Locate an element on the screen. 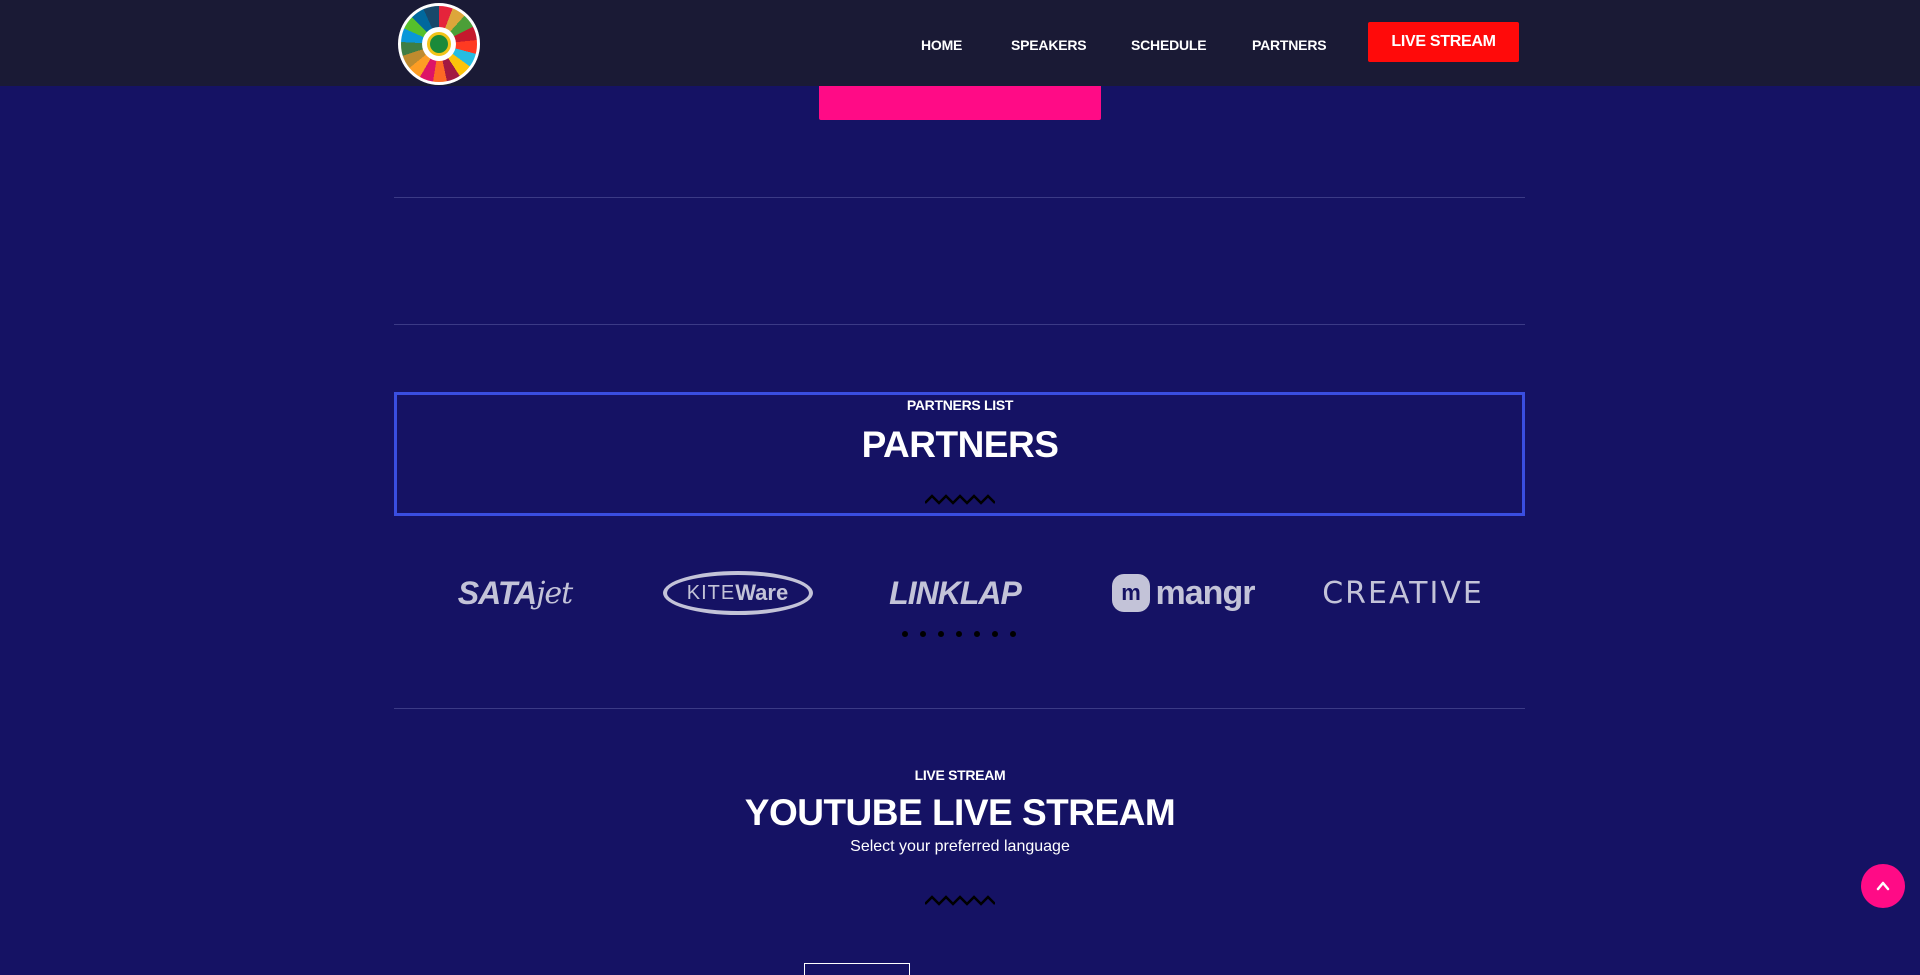 The height and width of the screenshot is (975, 1920). partner-logo-mangr: m mangr is located at coordinates (1183, 593).